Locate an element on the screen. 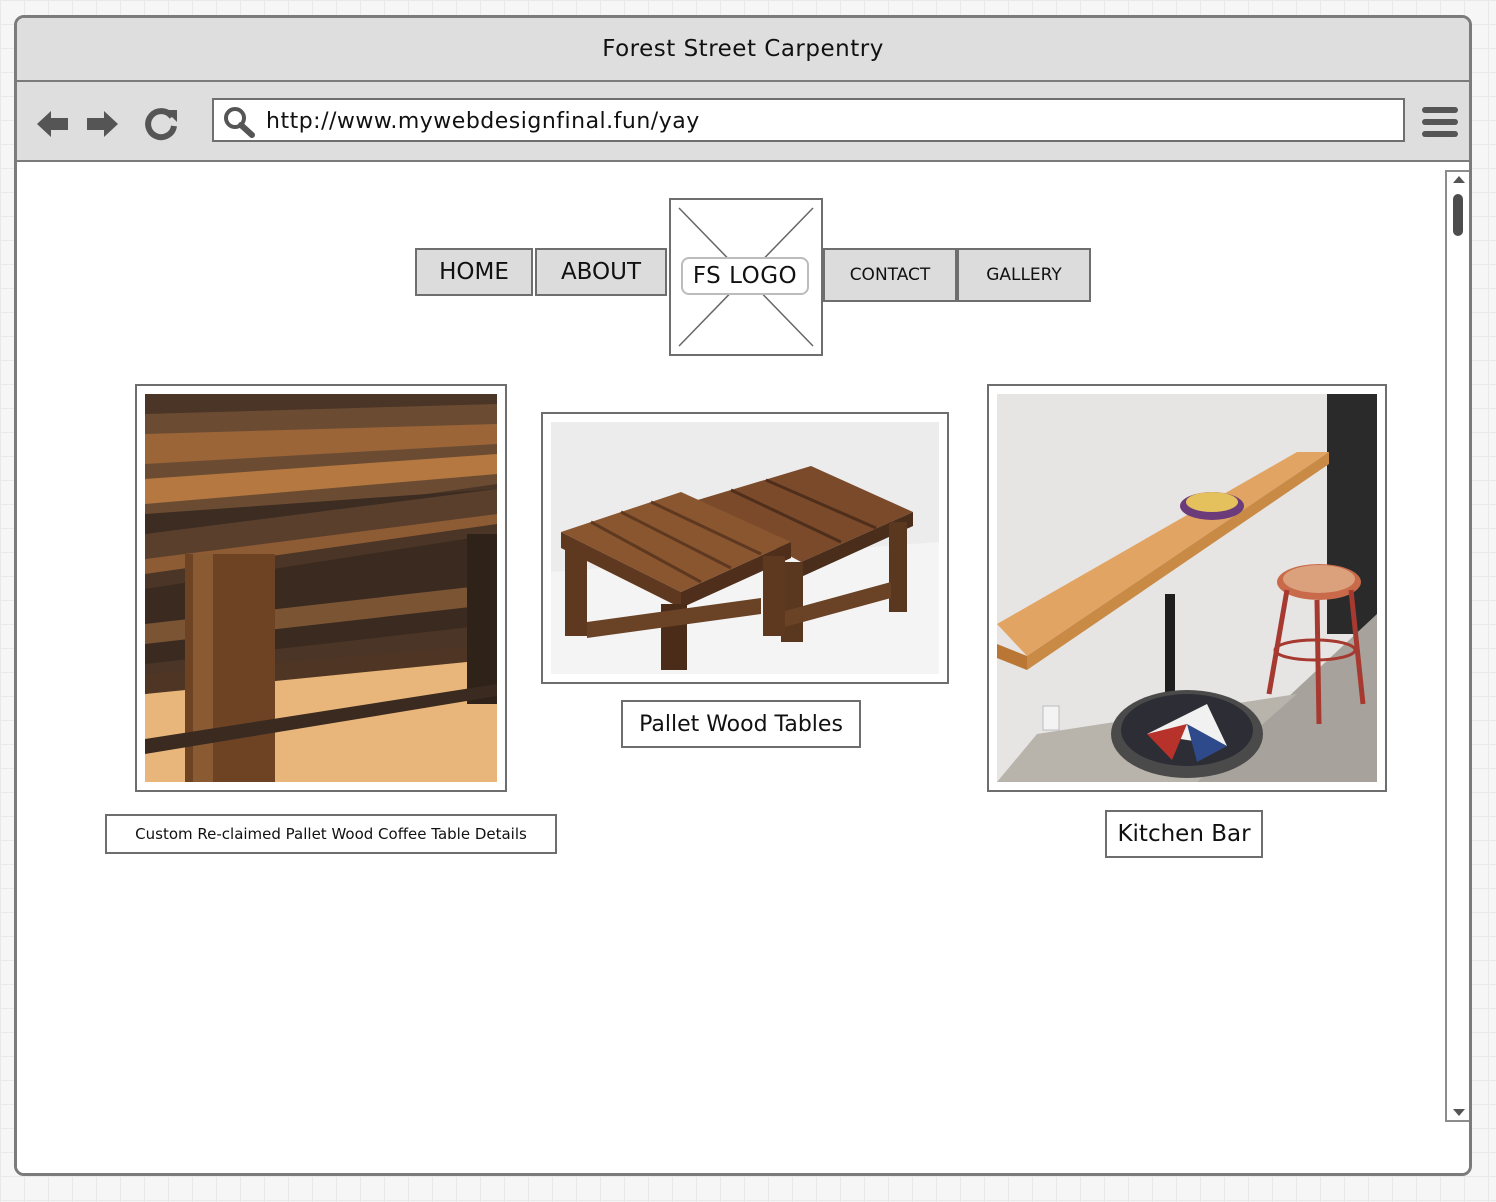 This screenshot has height=1202, width=1496. logo-placeholder: FS LOGO is located at coordinates (746, 277).